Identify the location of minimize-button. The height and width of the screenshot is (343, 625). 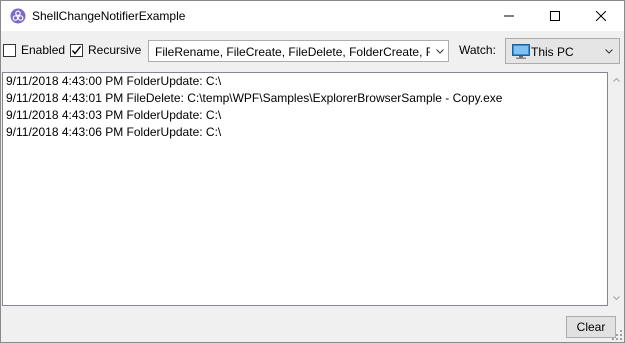
(509, 16).